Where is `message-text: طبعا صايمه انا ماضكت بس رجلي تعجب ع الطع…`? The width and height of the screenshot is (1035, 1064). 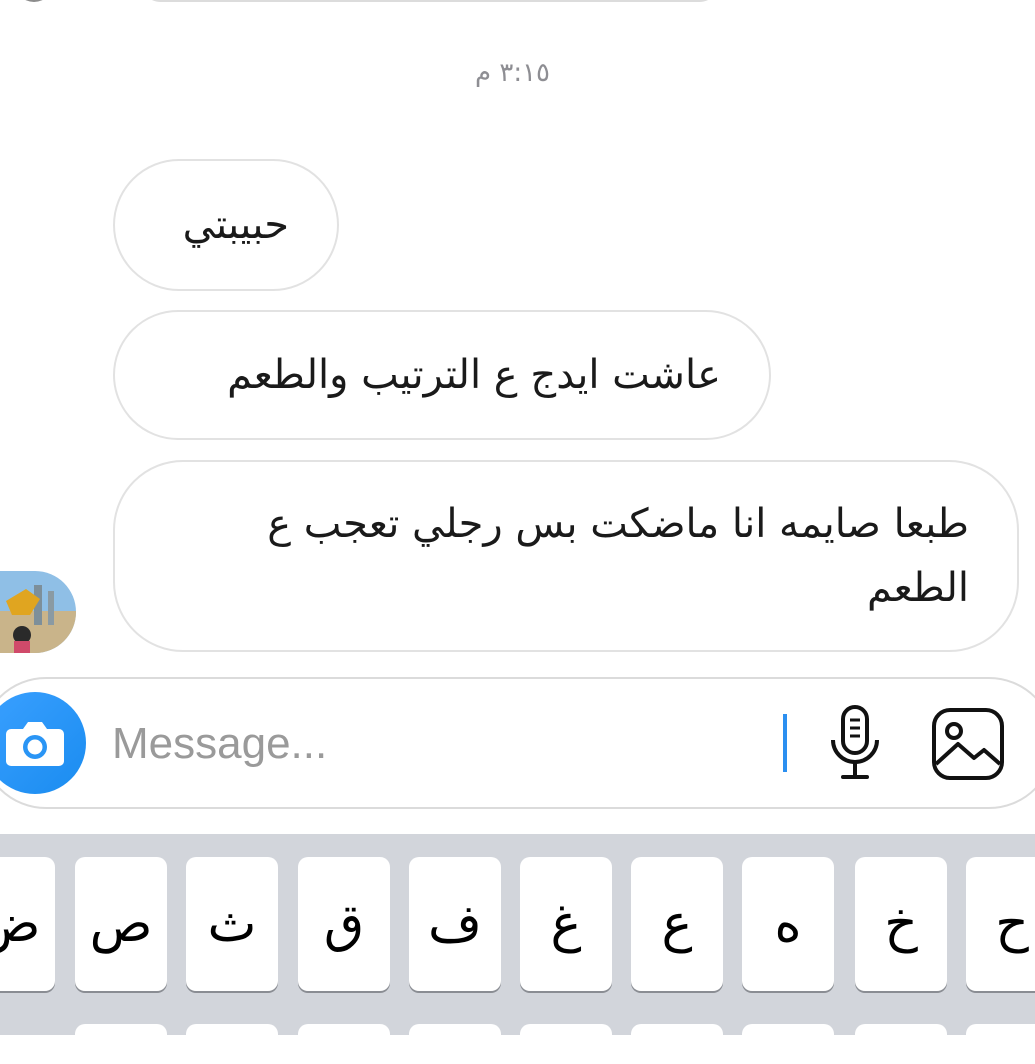 message-text: طبعا صايمه انا ماضكت بس رجلي تعجب ع الطع… is located at coordinates (618, 556).